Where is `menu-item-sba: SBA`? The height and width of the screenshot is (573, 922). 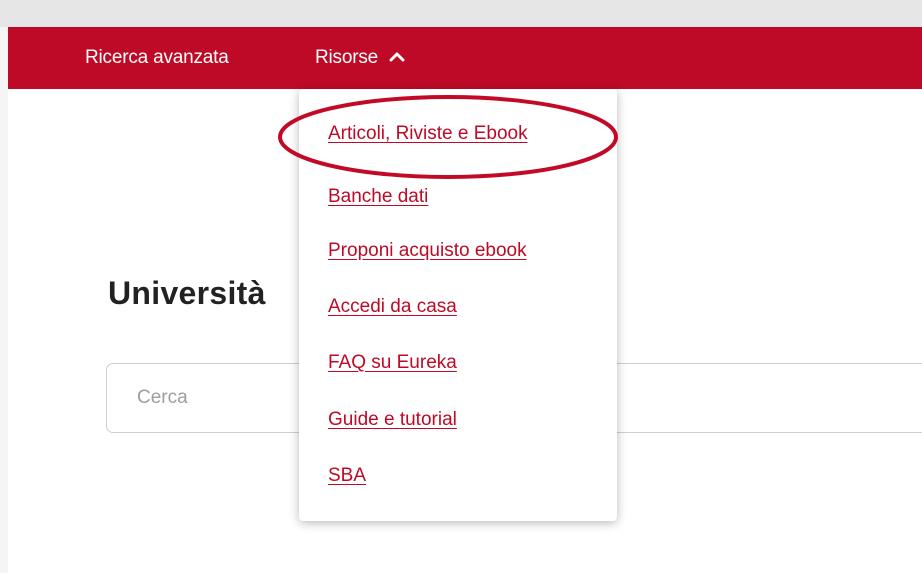 menu-item-sba: SBA is located at coordinates (347, 476).